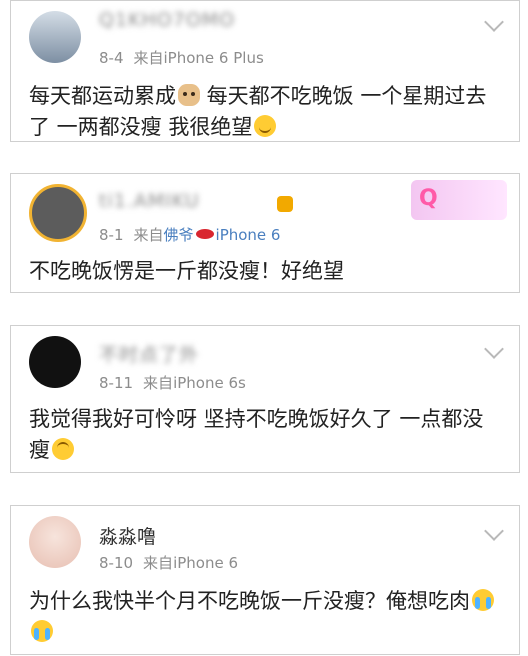 This screenshot has height=656, width=528. What do you see at coordinates (111, 58) in the screenshot?
I see `comment-date: 8-4` at bounding box center [111, 58].